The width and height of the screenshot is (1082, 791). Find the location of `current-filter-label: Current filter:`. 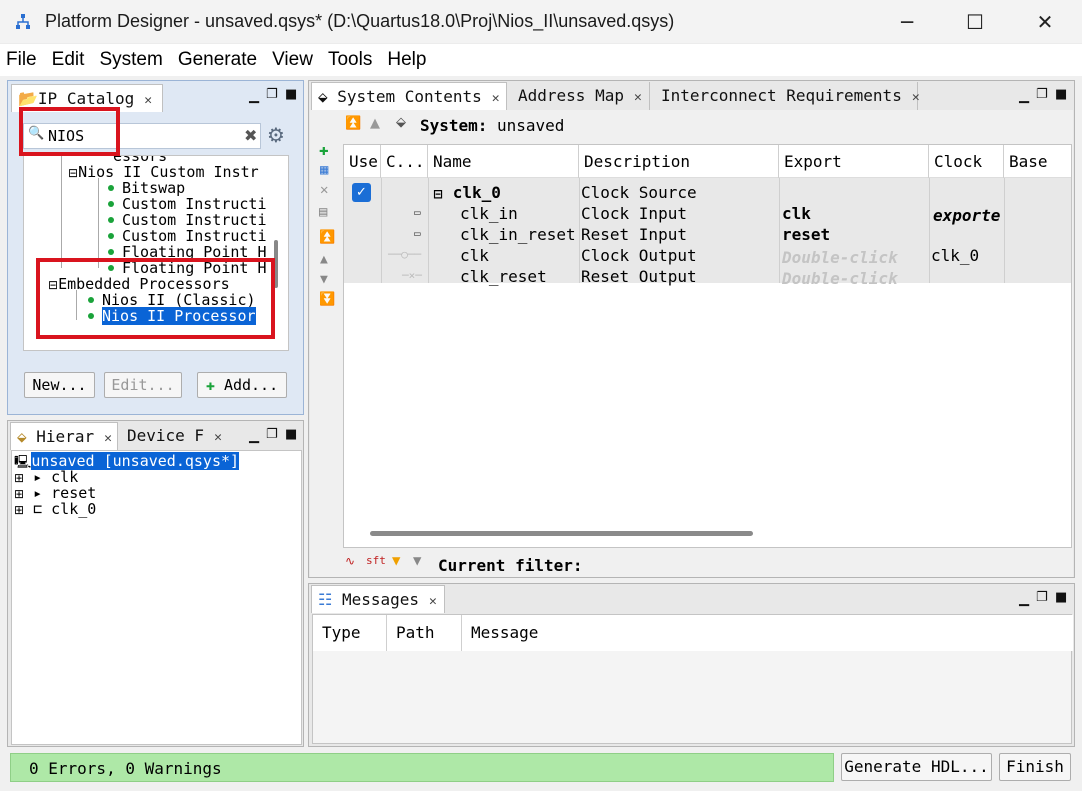

current-filter-label: Current filter: is located at coordinates (510, 565).